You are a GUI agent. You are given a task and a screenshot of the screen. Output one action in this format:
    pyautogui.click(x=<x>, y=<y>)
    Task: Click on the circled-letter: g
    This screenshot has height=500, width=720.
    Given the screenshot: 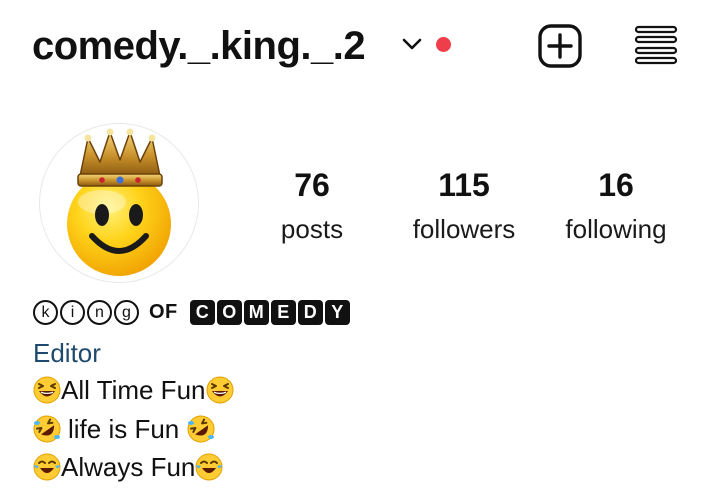 What is the action you would take?
    pyautogui.click(x=126, y=312)
    